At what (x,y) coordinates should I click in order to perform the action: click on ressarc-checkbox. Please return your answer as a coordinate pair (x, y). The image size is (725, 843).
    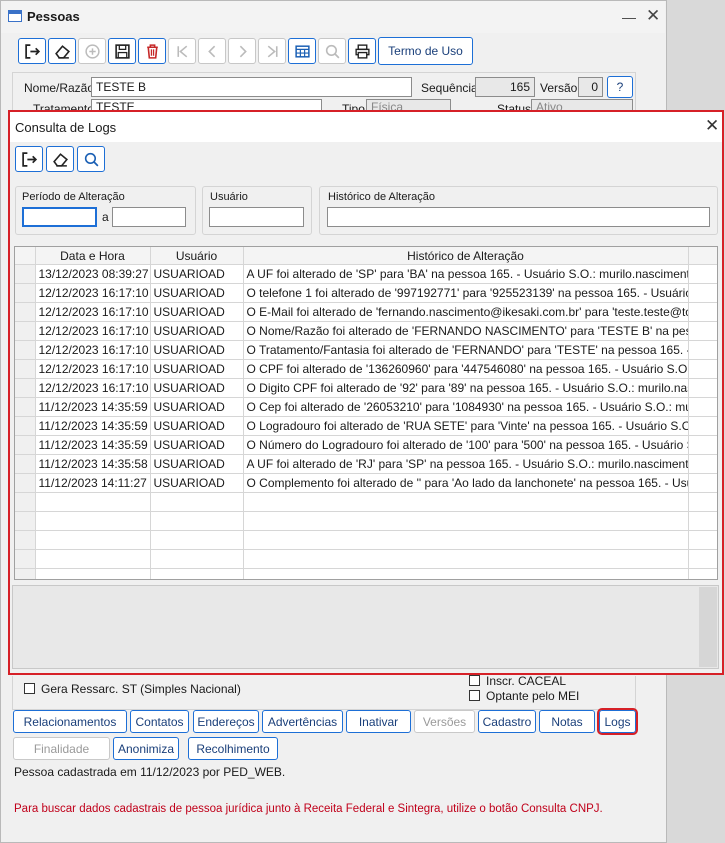
    Looking at the image, I should click on (29, 688).